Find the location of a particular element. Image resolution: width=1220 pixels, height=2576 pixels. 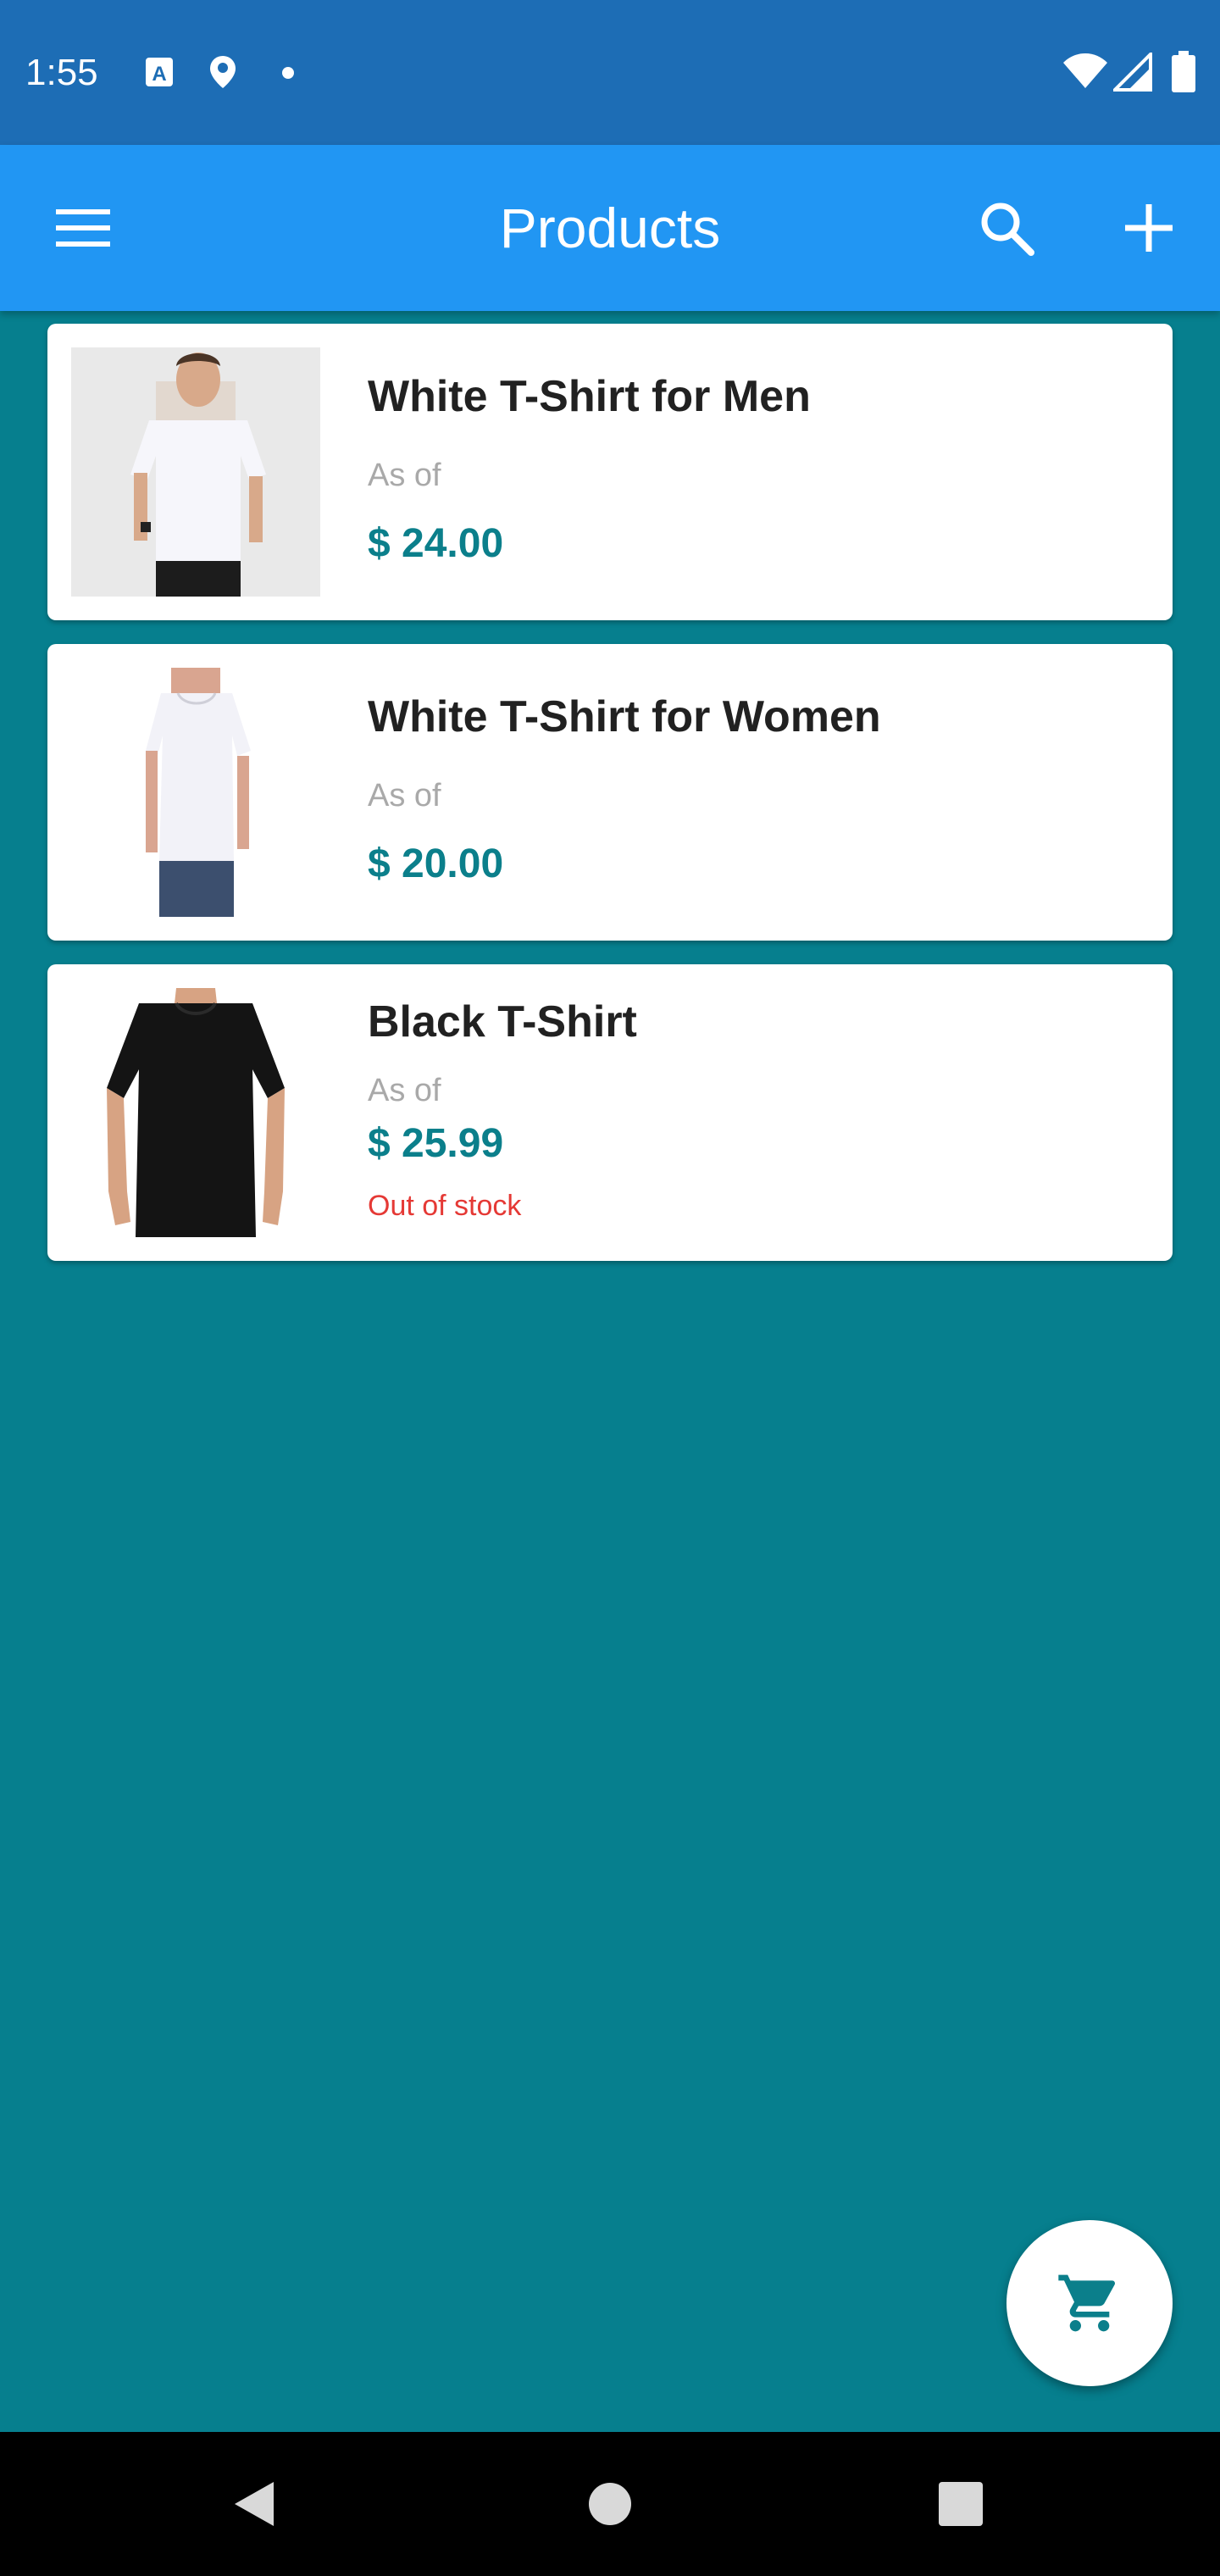

product-price: $ 25.99 is located at coordinates (436, 1143).